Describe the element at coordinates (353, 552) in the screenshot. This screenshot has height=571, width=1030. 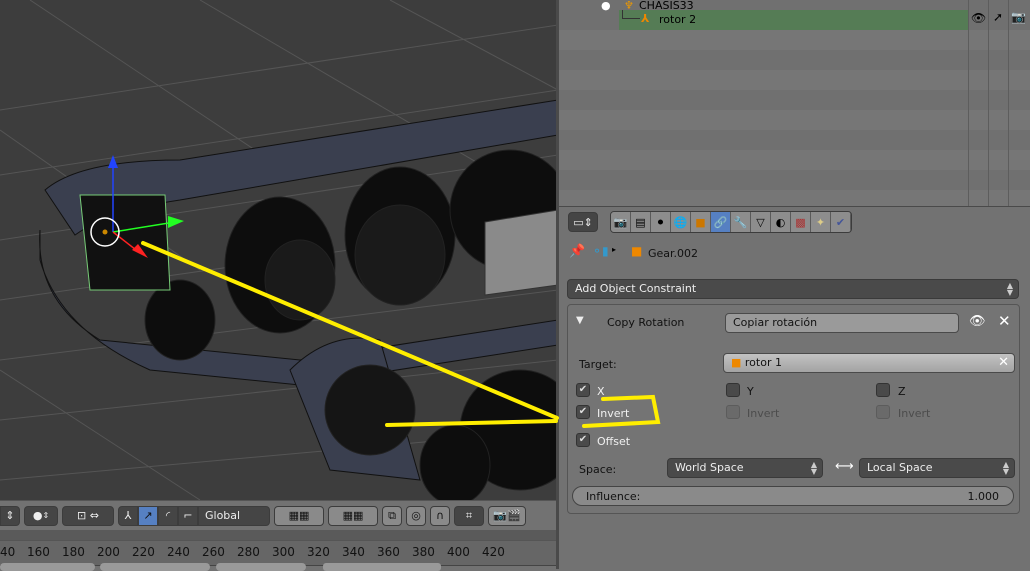
I see `tick-label: 340` at that location.